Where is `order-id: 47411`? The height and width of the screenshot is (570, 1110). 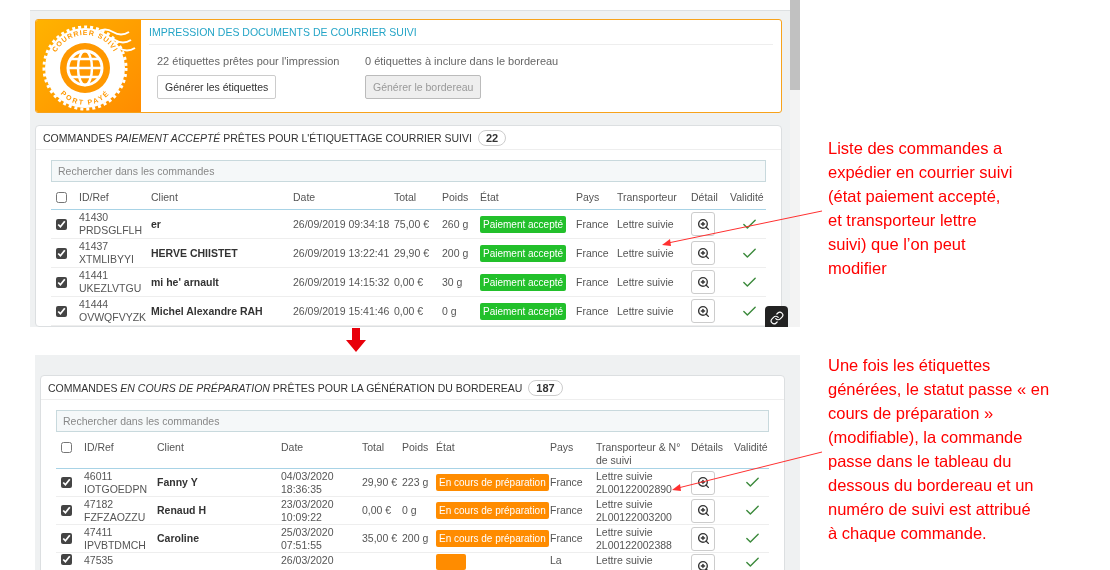
order-id: 47411 is located at coordinates (99, 532).